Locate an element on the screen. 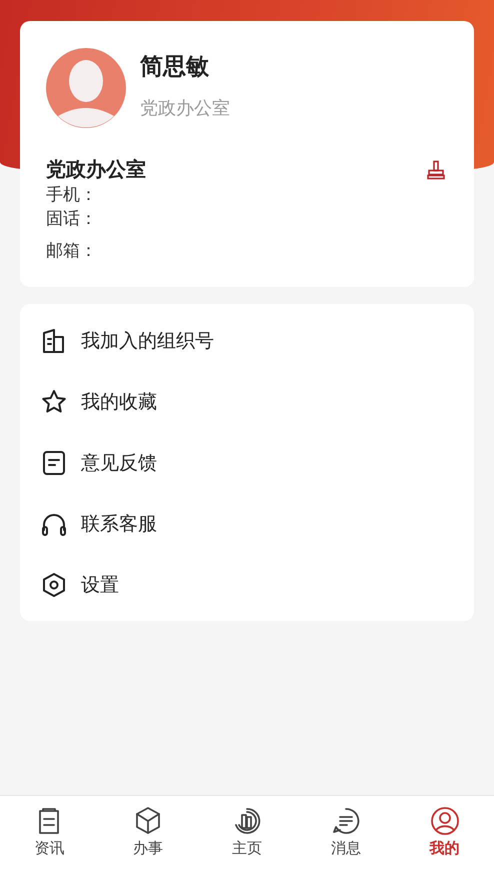 Image resolution: width=494 pixels, height=880 pixels. menu-item: 我加入的组织号 is located at coordinates (147, 341).